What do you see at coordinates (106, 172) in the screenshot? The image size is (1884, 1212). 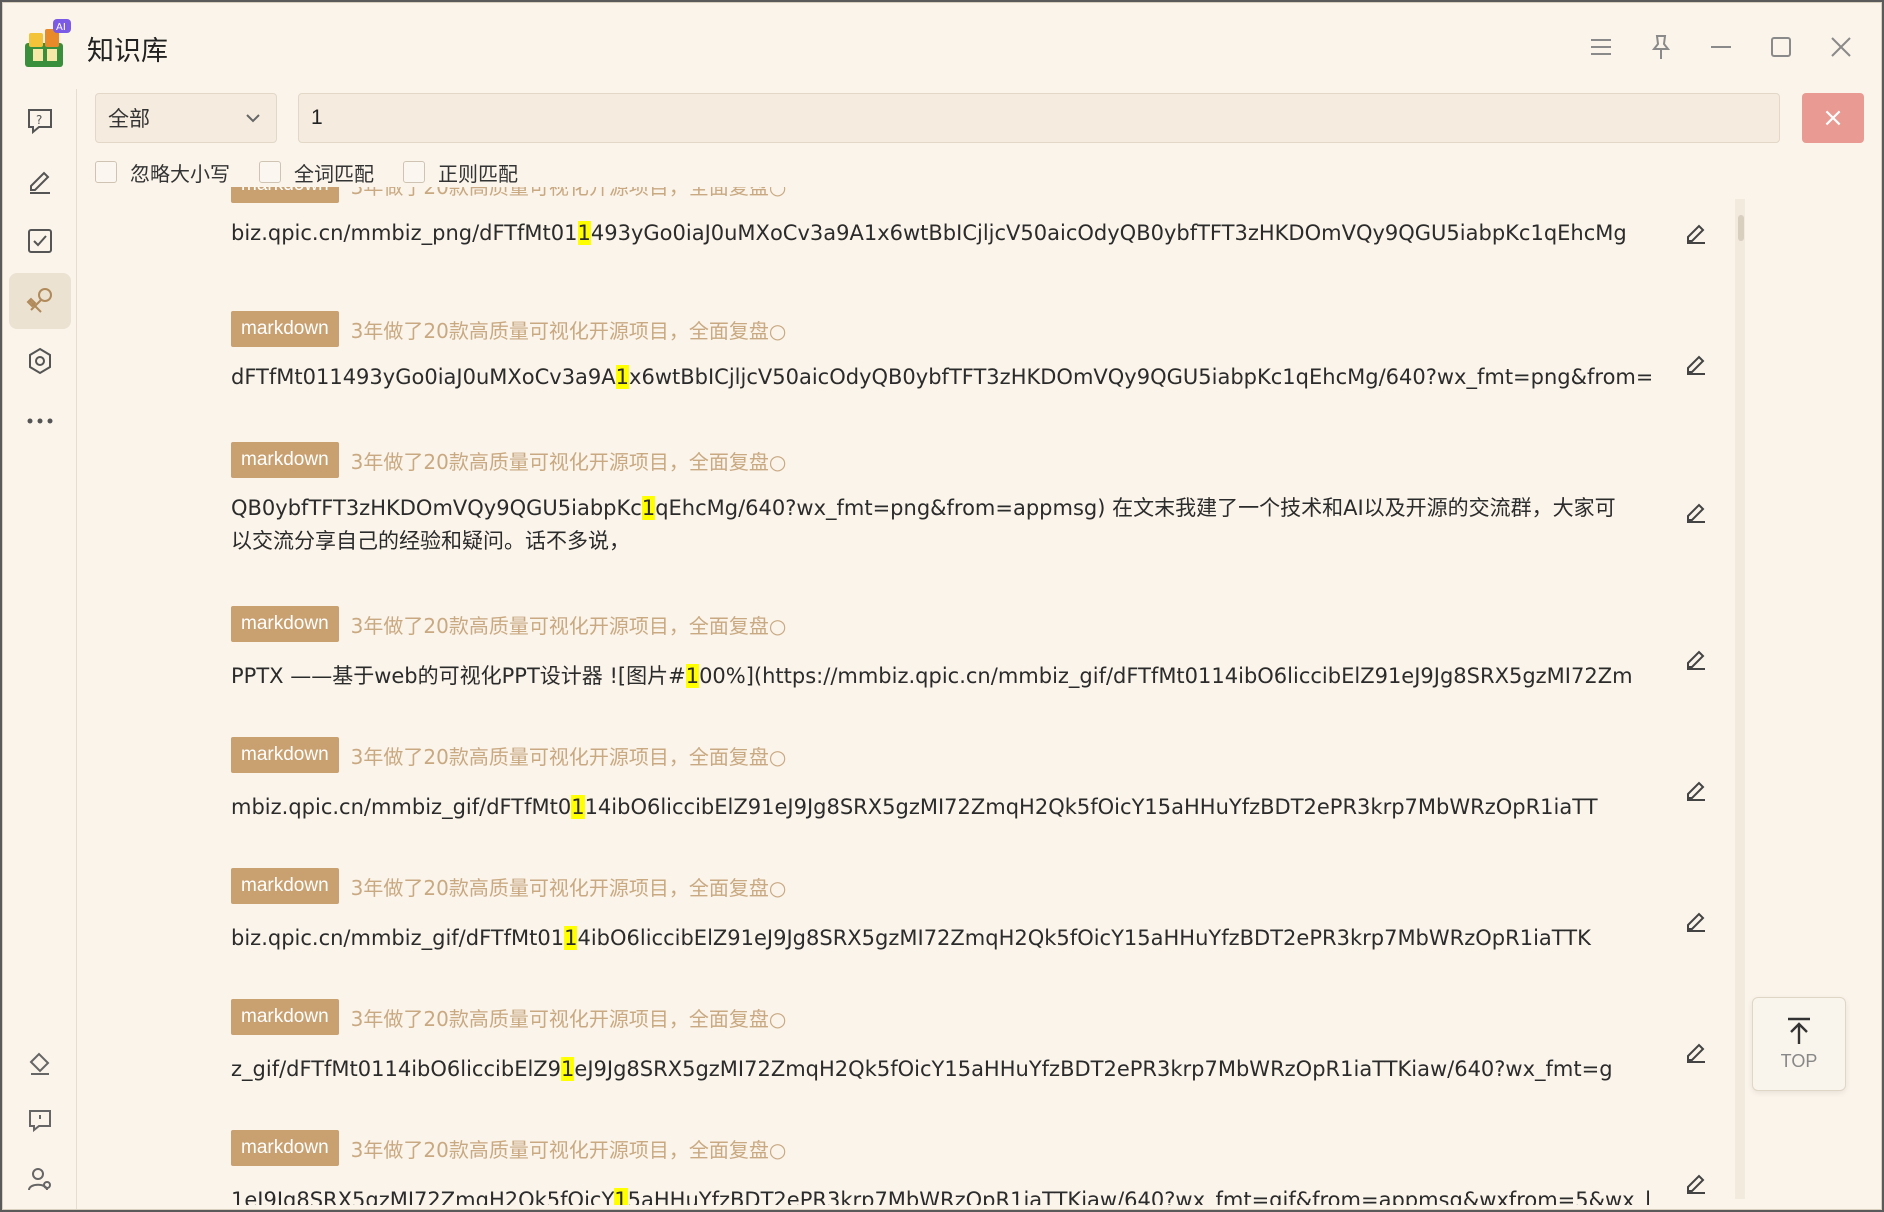 I see `ignore-case-checkbox` at bounding box center [106, 172].